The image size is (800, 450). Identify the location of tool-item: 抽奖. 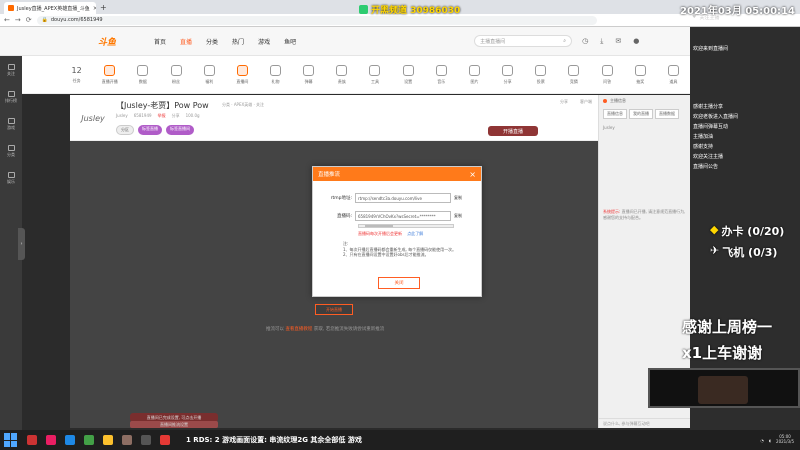
(640, 74).